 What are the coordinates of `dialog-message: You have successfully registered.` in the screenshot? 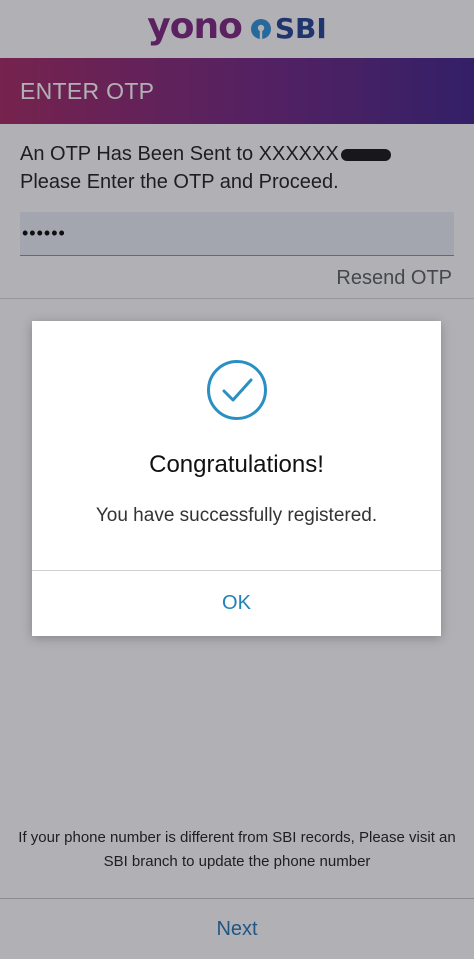 It's located at (236, 515).